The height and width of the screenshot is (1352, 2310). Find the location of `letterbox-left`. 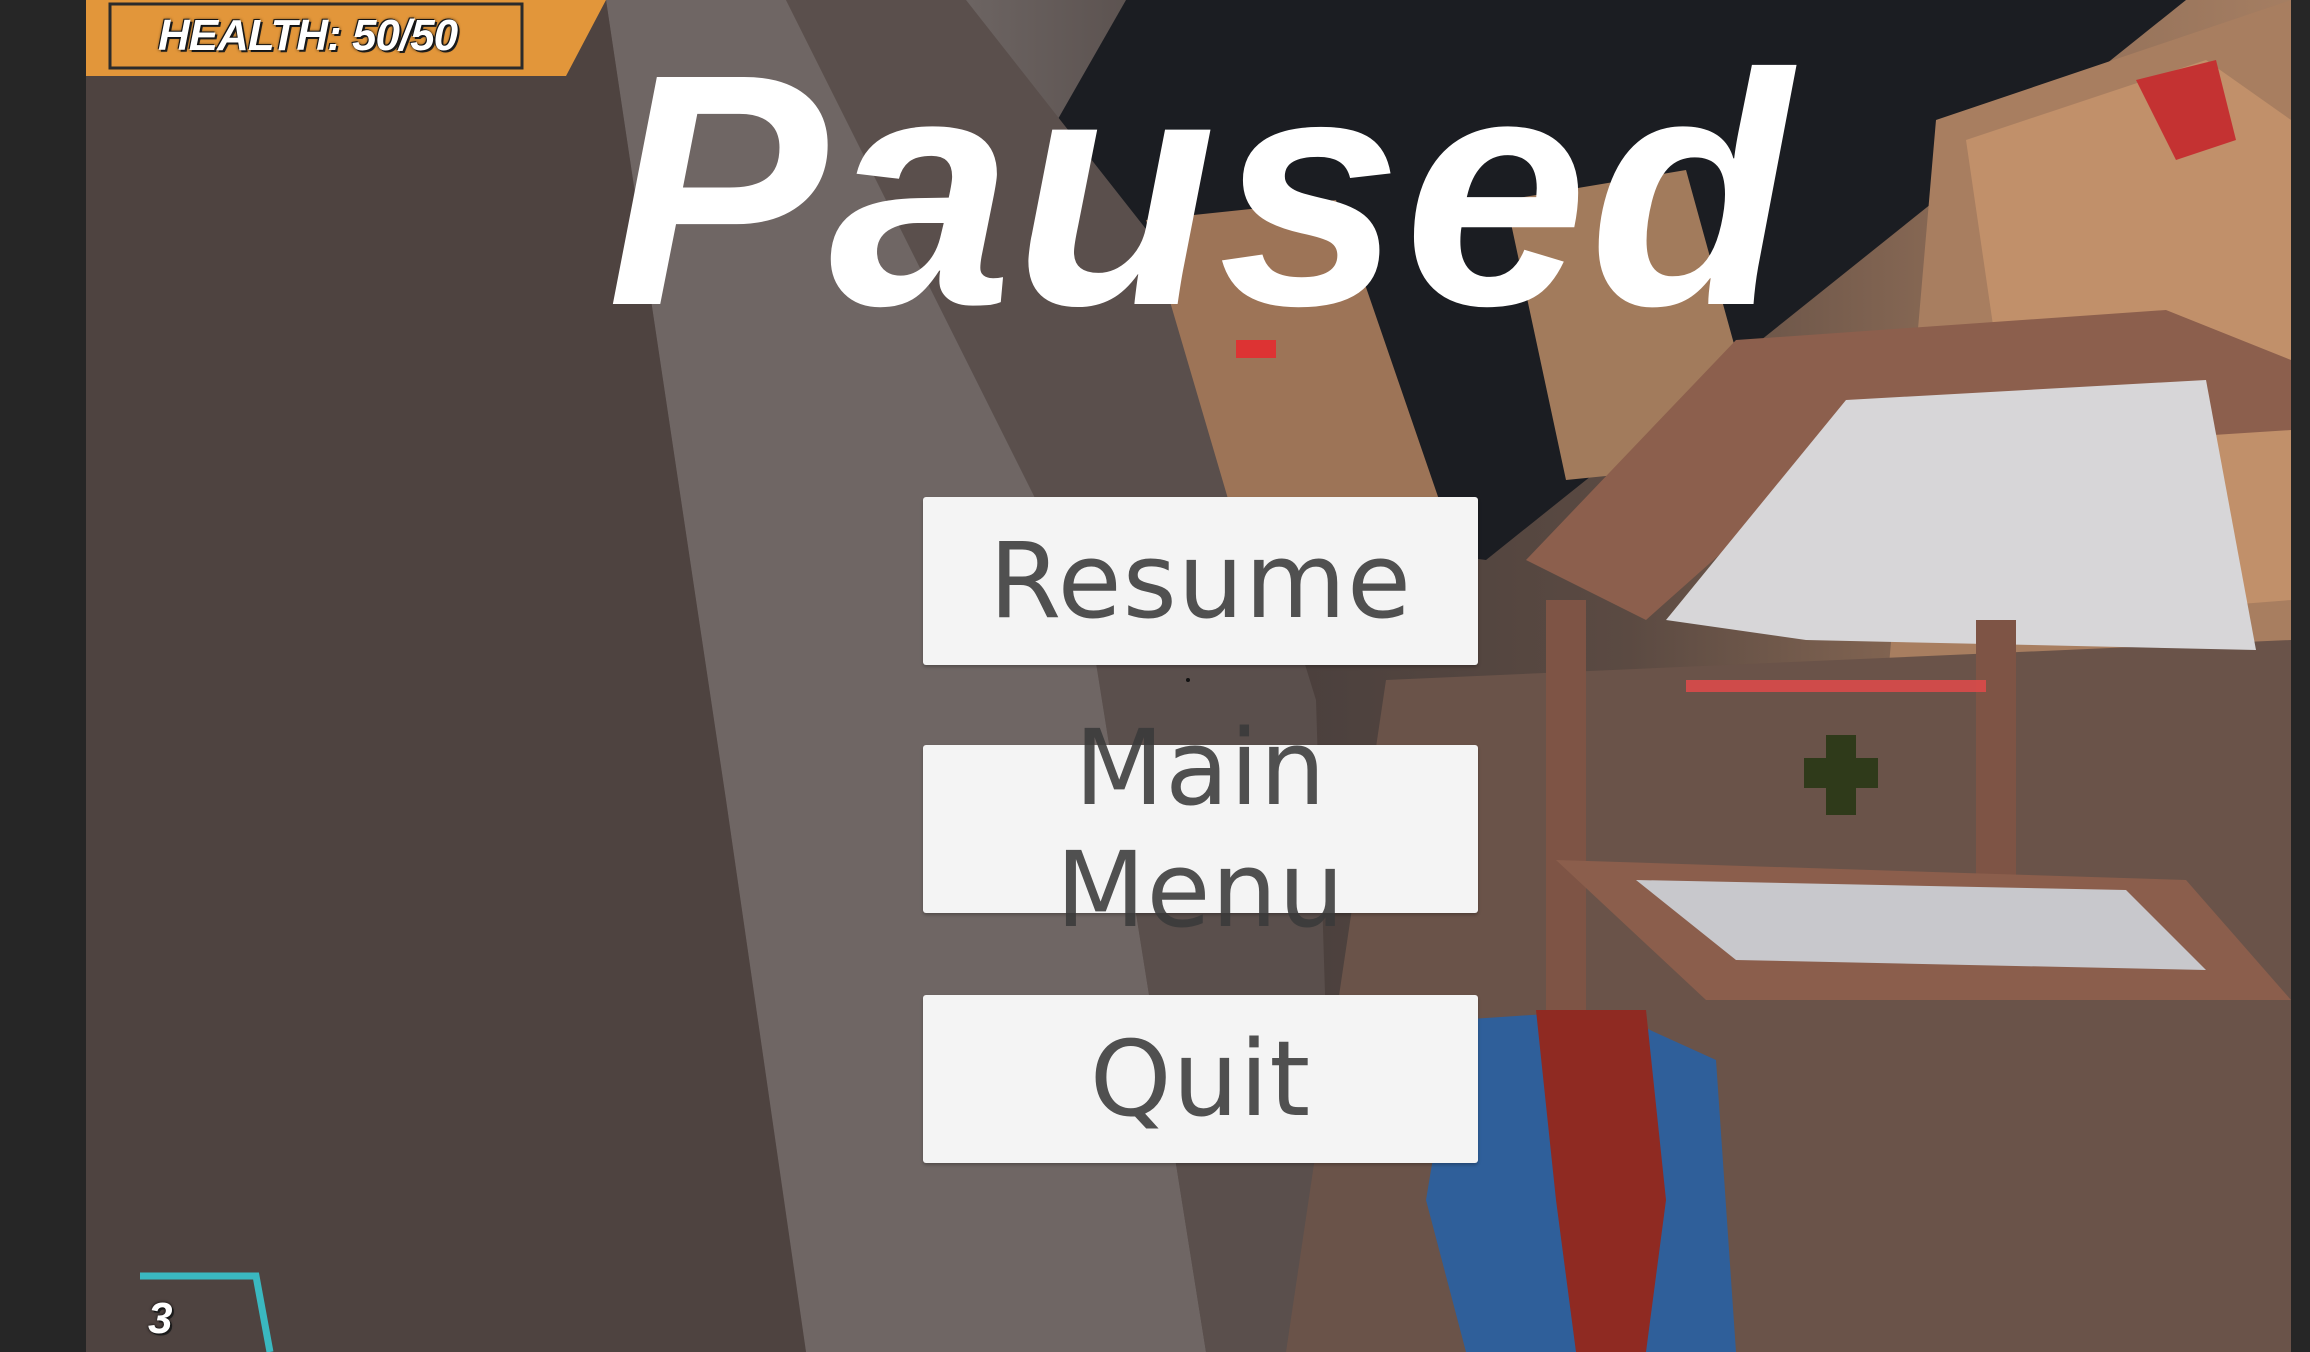

letterbox-left is located at coordinates (43, 676).